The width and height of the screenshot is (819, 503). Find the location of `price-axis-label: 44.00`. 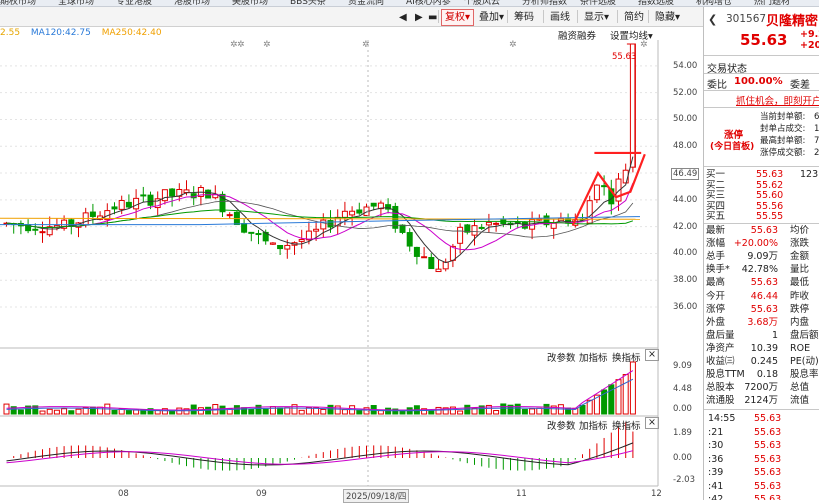

price-axis-label: 44.00 is located at coordinates (685, 199).